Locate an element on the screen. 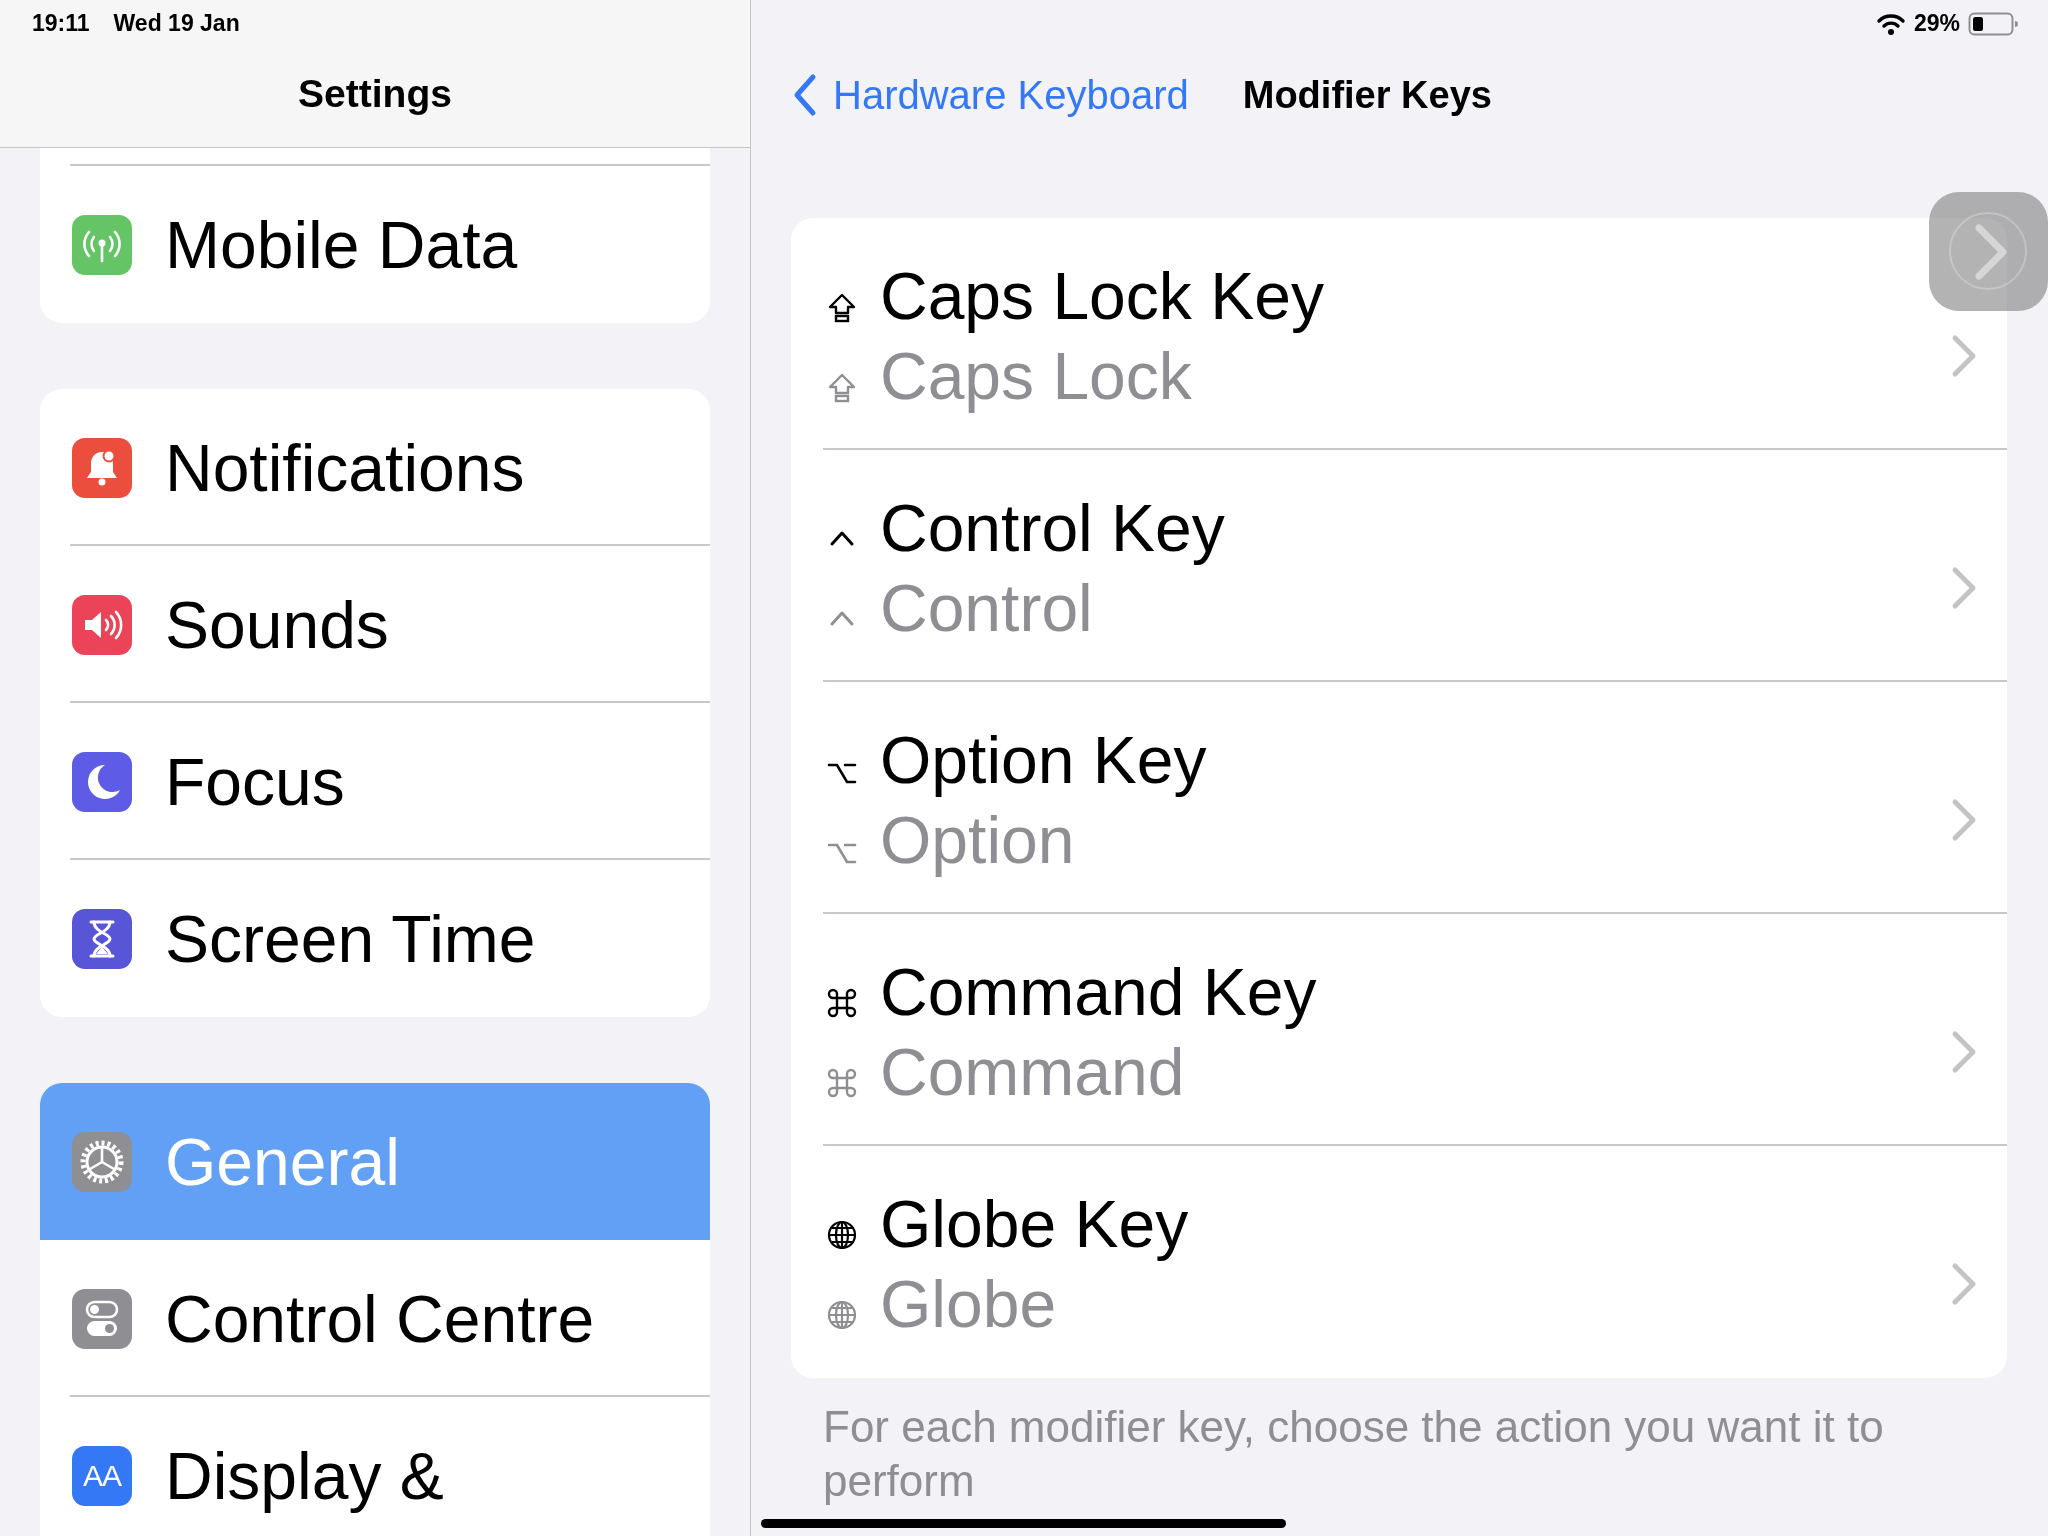 This screenshot has width=2048, height=1536. back-button: Hardware Keyboard is located at coordinates (991, 95).